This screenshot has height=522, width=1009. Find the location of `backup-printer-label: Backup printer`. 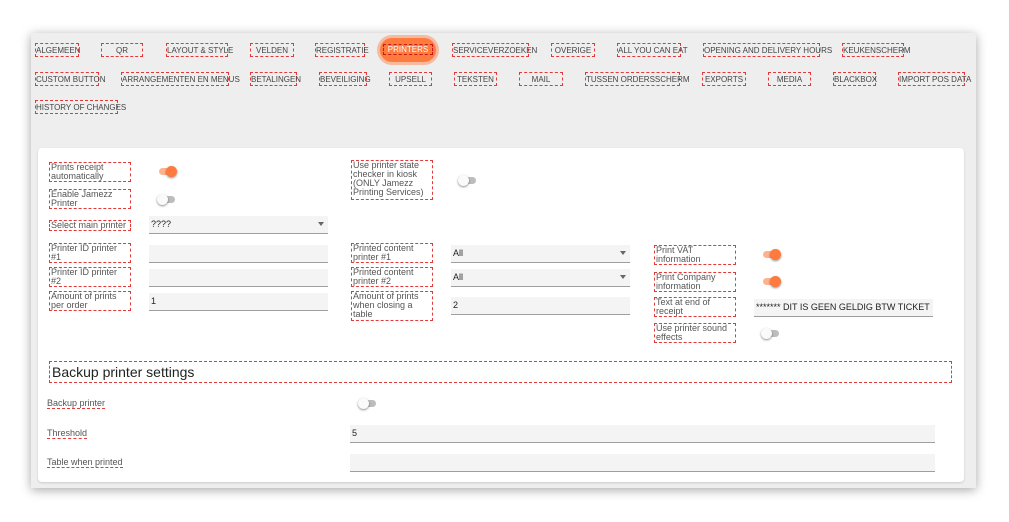

backup-printer-label: Backup printer is located at coordinates (76, 403).